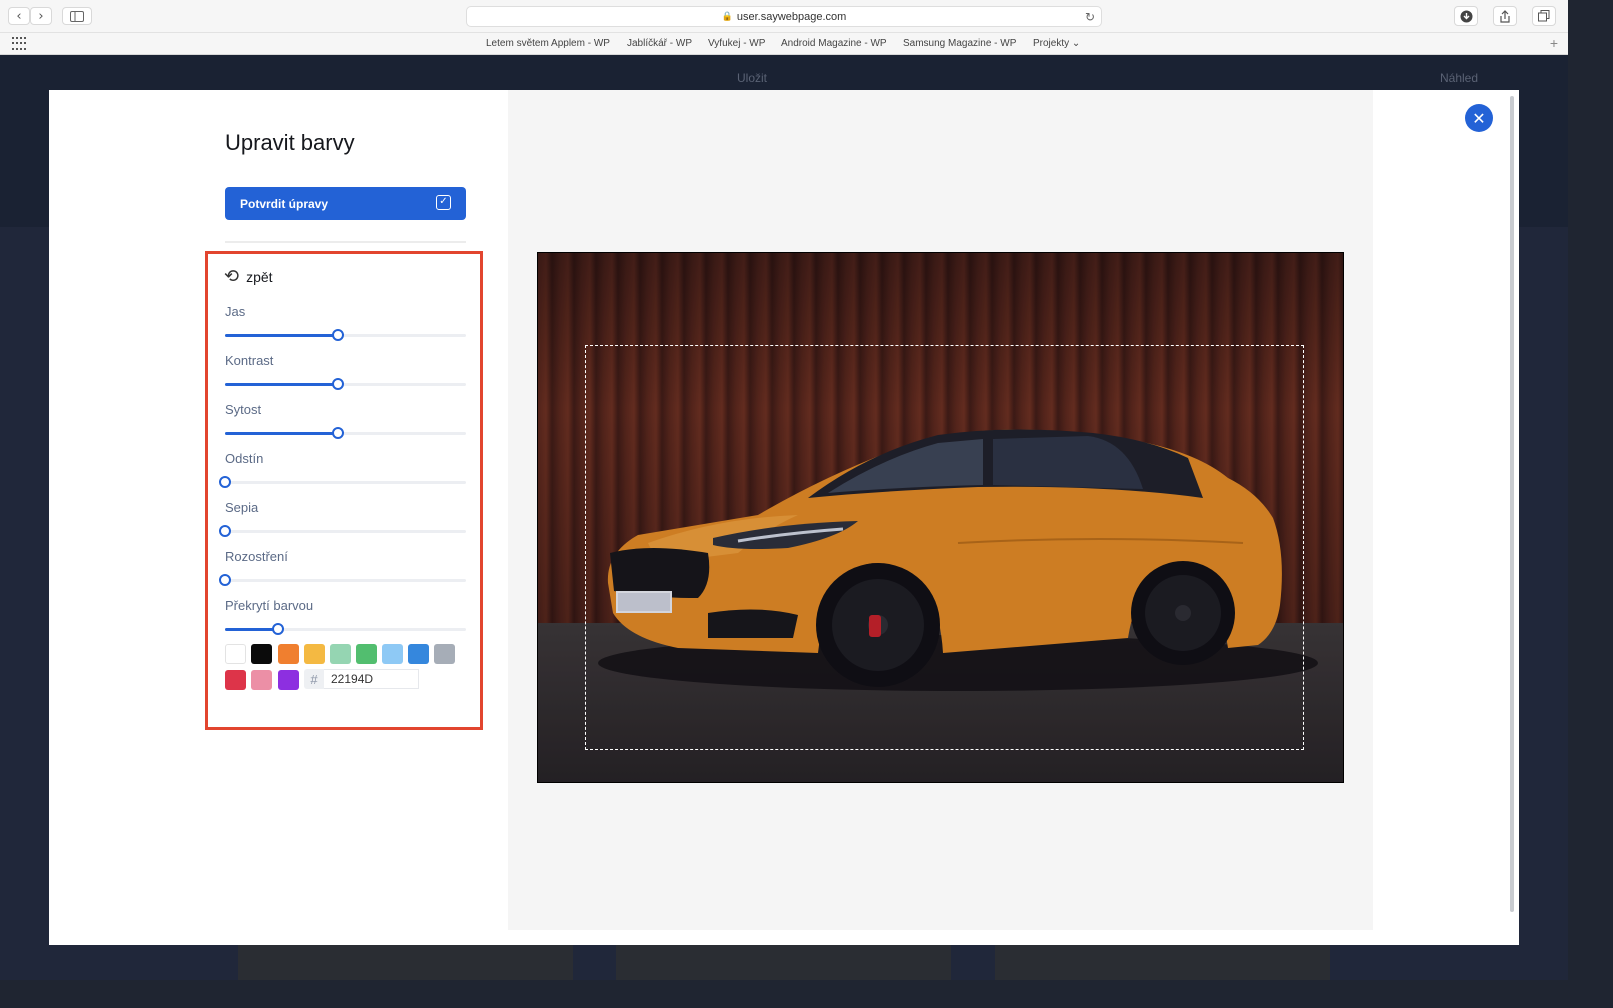 The image size is (1613, 1008). I want to click on share-icon, so click(1505, 16).